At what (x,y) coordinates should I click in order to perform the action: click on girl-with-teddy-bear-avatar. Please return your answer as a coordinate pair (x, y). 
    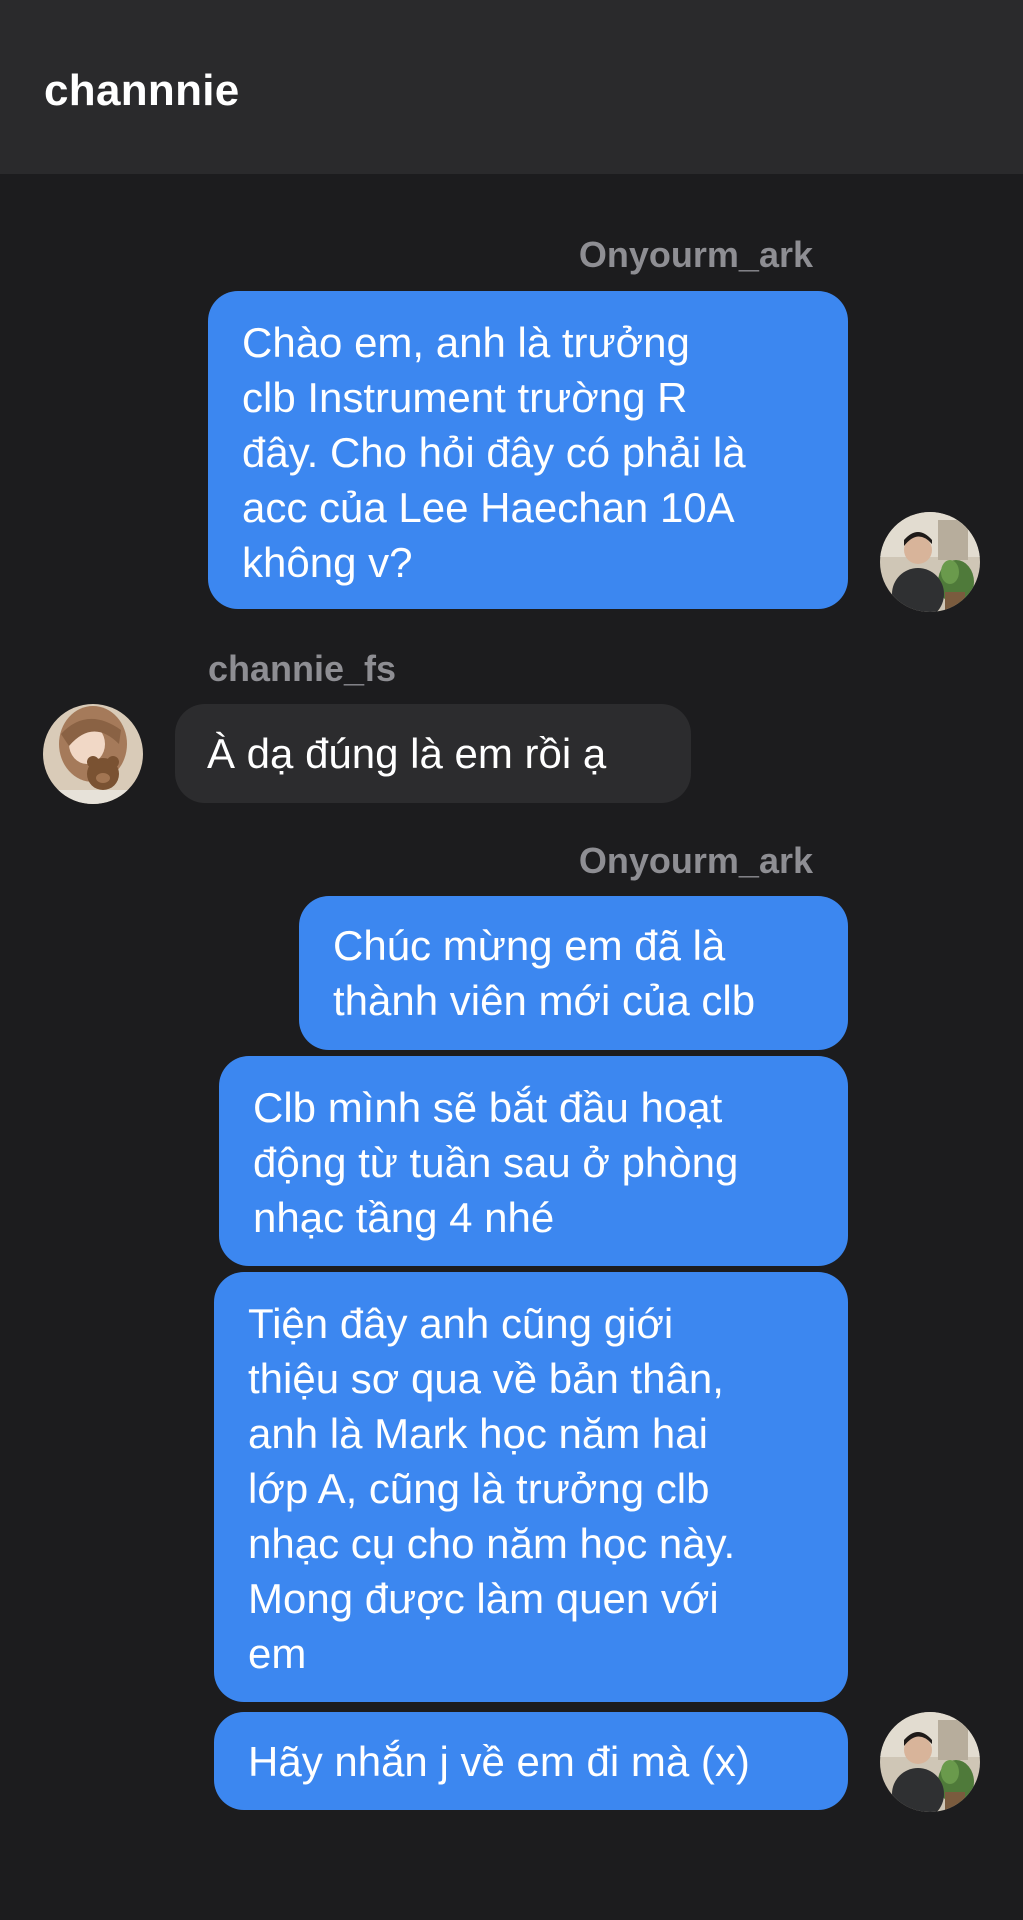
    Looking at the image, I should click on (93, 754).